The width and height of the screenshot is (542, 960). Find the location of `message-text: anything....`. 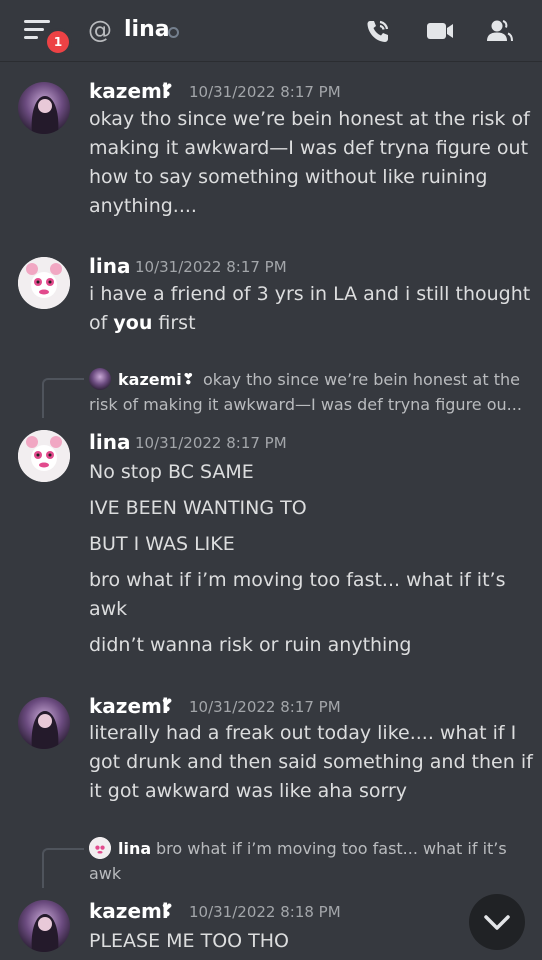

message-text: anything.... is located at coordinates (143, 206).